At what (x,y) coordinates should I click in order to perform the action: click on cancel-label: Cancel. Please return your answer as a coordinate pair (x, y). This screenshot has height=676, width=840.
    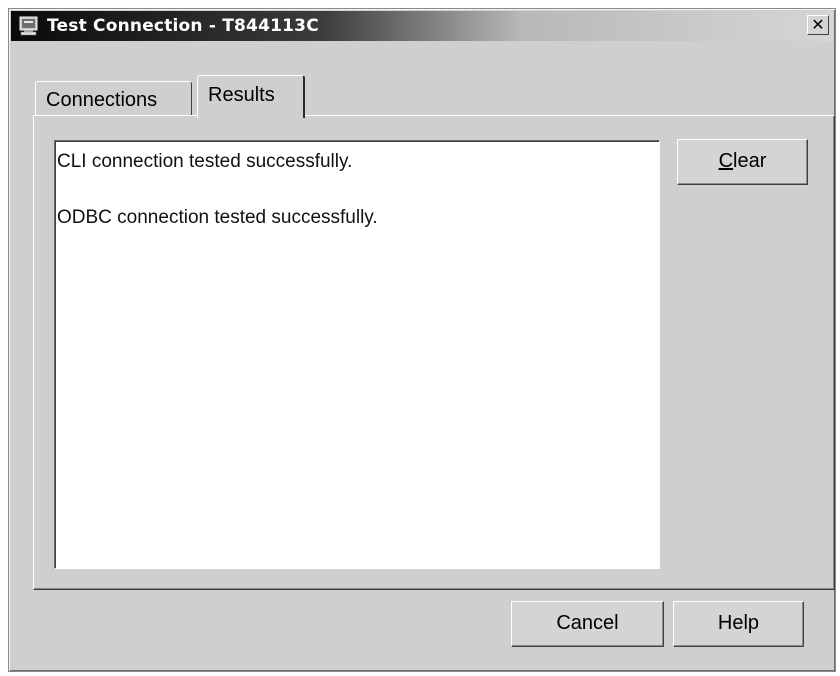
    Looking at the image, I should click on (587, 623).